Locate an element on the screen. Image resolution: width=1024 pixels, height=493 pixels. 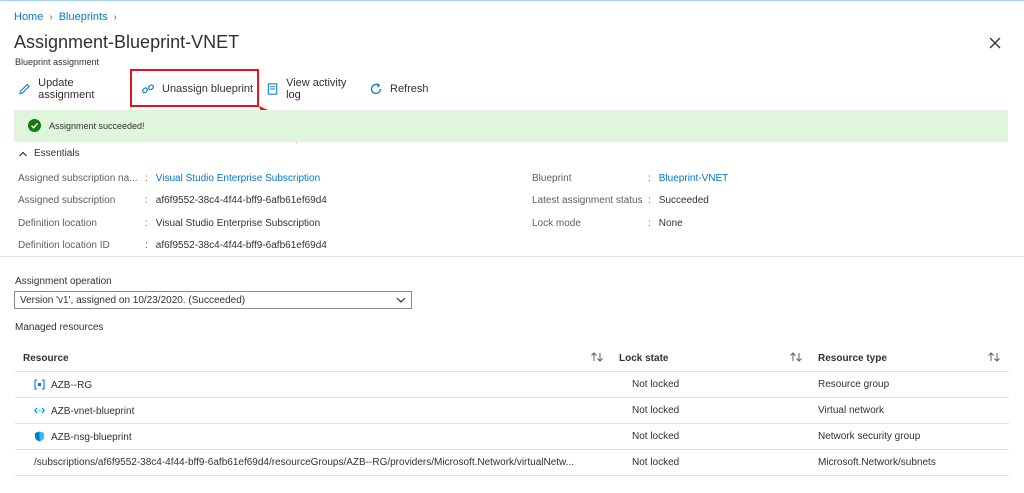
essentials-label: Essentials is located at coordinates (57, 153).